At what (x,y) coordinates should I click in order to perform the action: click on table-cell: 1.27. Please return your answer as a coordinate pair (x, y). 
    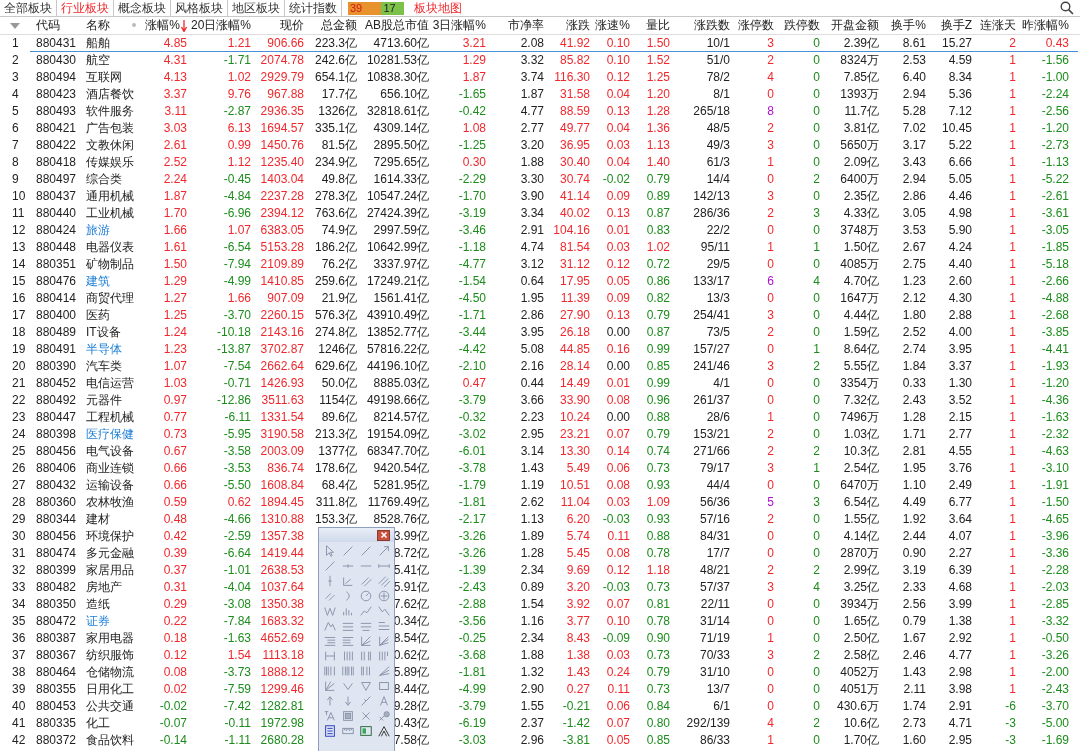
    Looking at the image, I should click on (175, 298).